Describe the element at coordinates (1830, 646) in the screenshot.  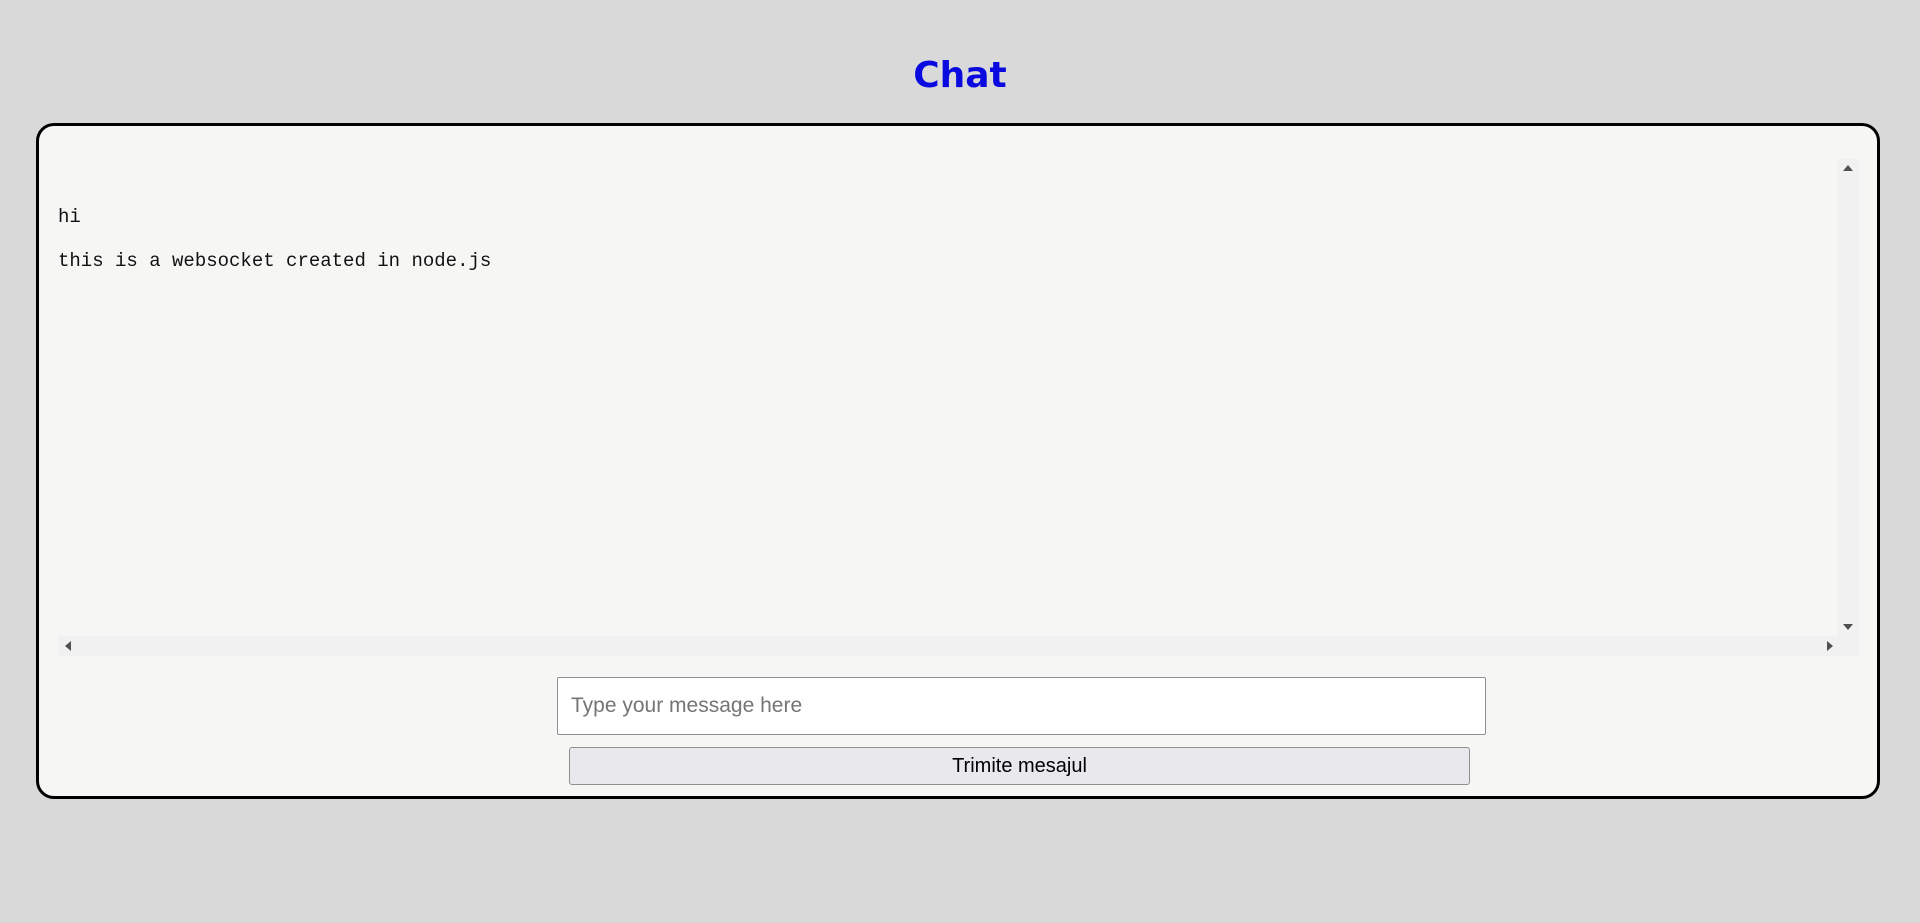
I see `chevron-right-icon` at that location.